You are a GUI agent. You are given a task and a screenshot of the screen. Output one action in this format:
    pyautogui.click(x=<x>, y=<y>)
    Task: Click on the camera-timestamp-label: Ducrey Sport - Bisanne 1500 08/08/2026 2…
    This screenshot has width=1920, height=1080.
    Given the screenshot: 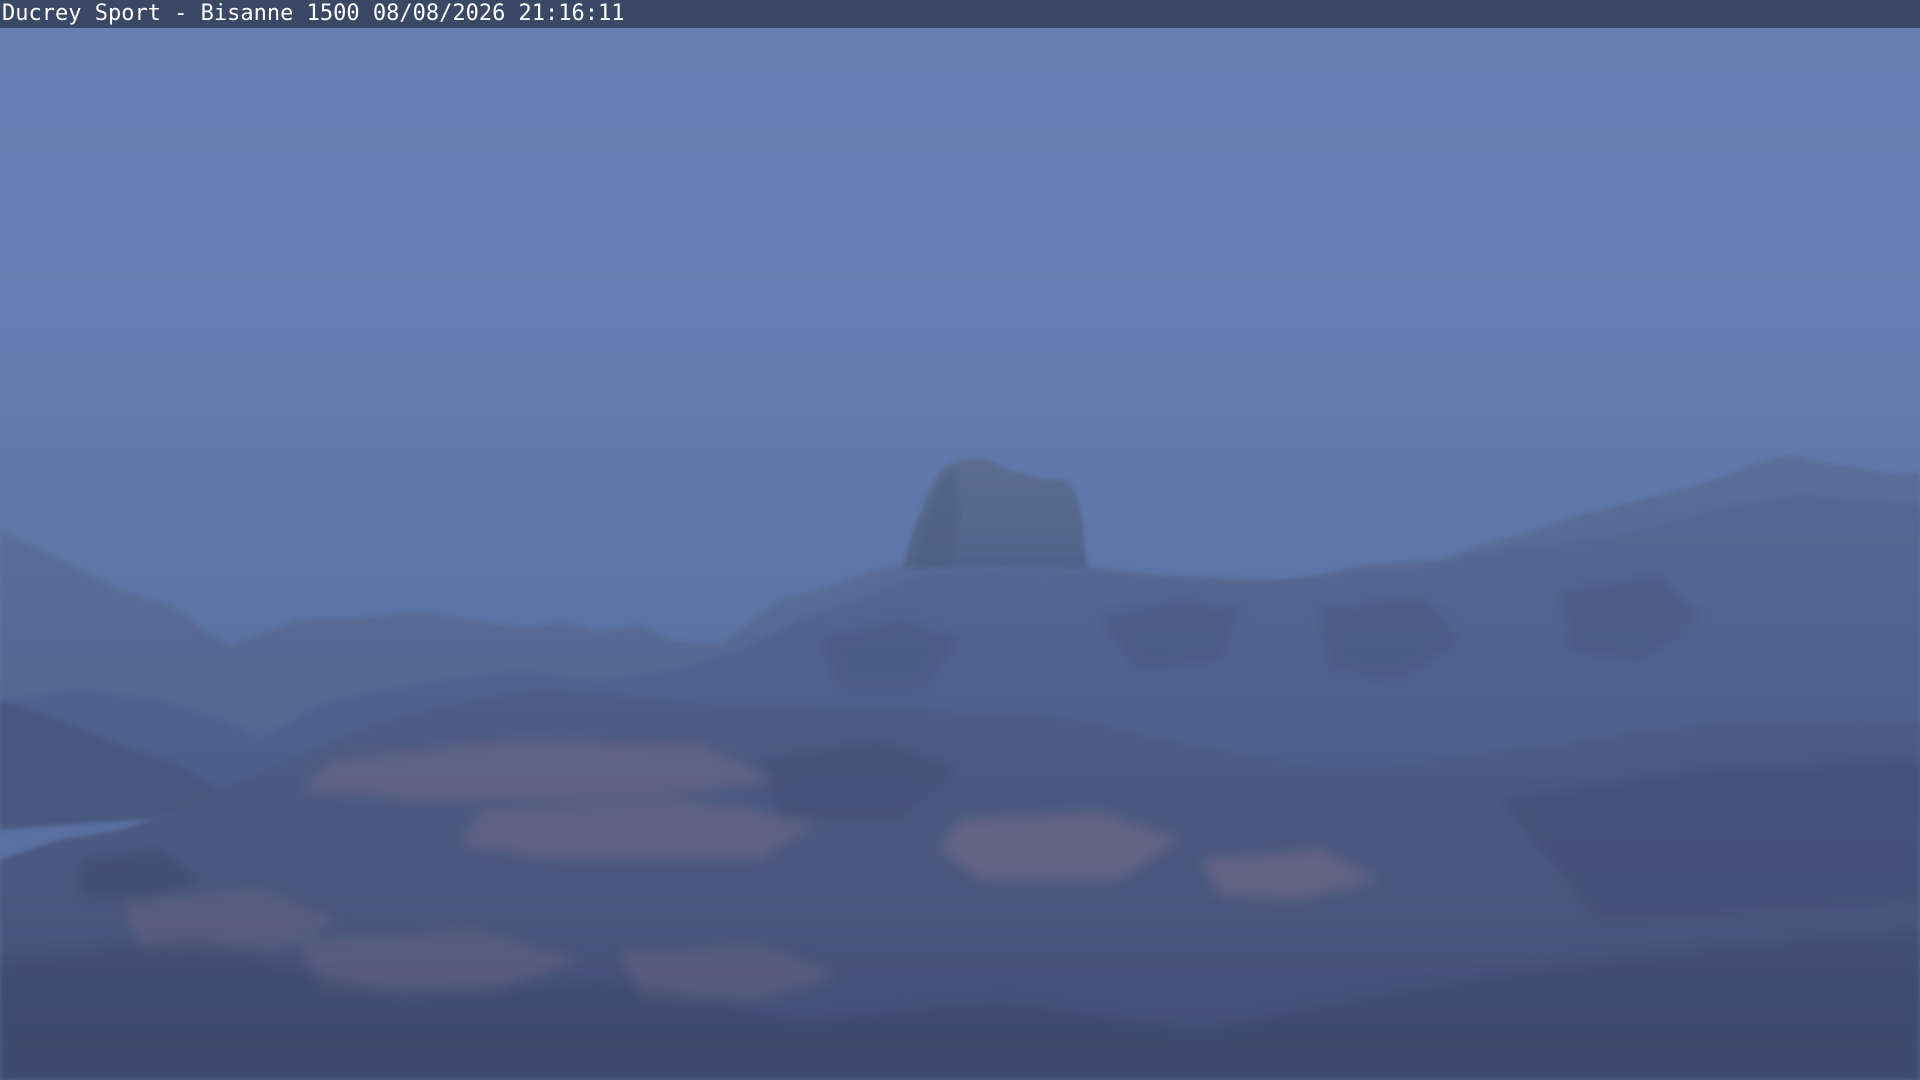 What is the action you would take?
    pyautogui.click(x=313, y=13)
    